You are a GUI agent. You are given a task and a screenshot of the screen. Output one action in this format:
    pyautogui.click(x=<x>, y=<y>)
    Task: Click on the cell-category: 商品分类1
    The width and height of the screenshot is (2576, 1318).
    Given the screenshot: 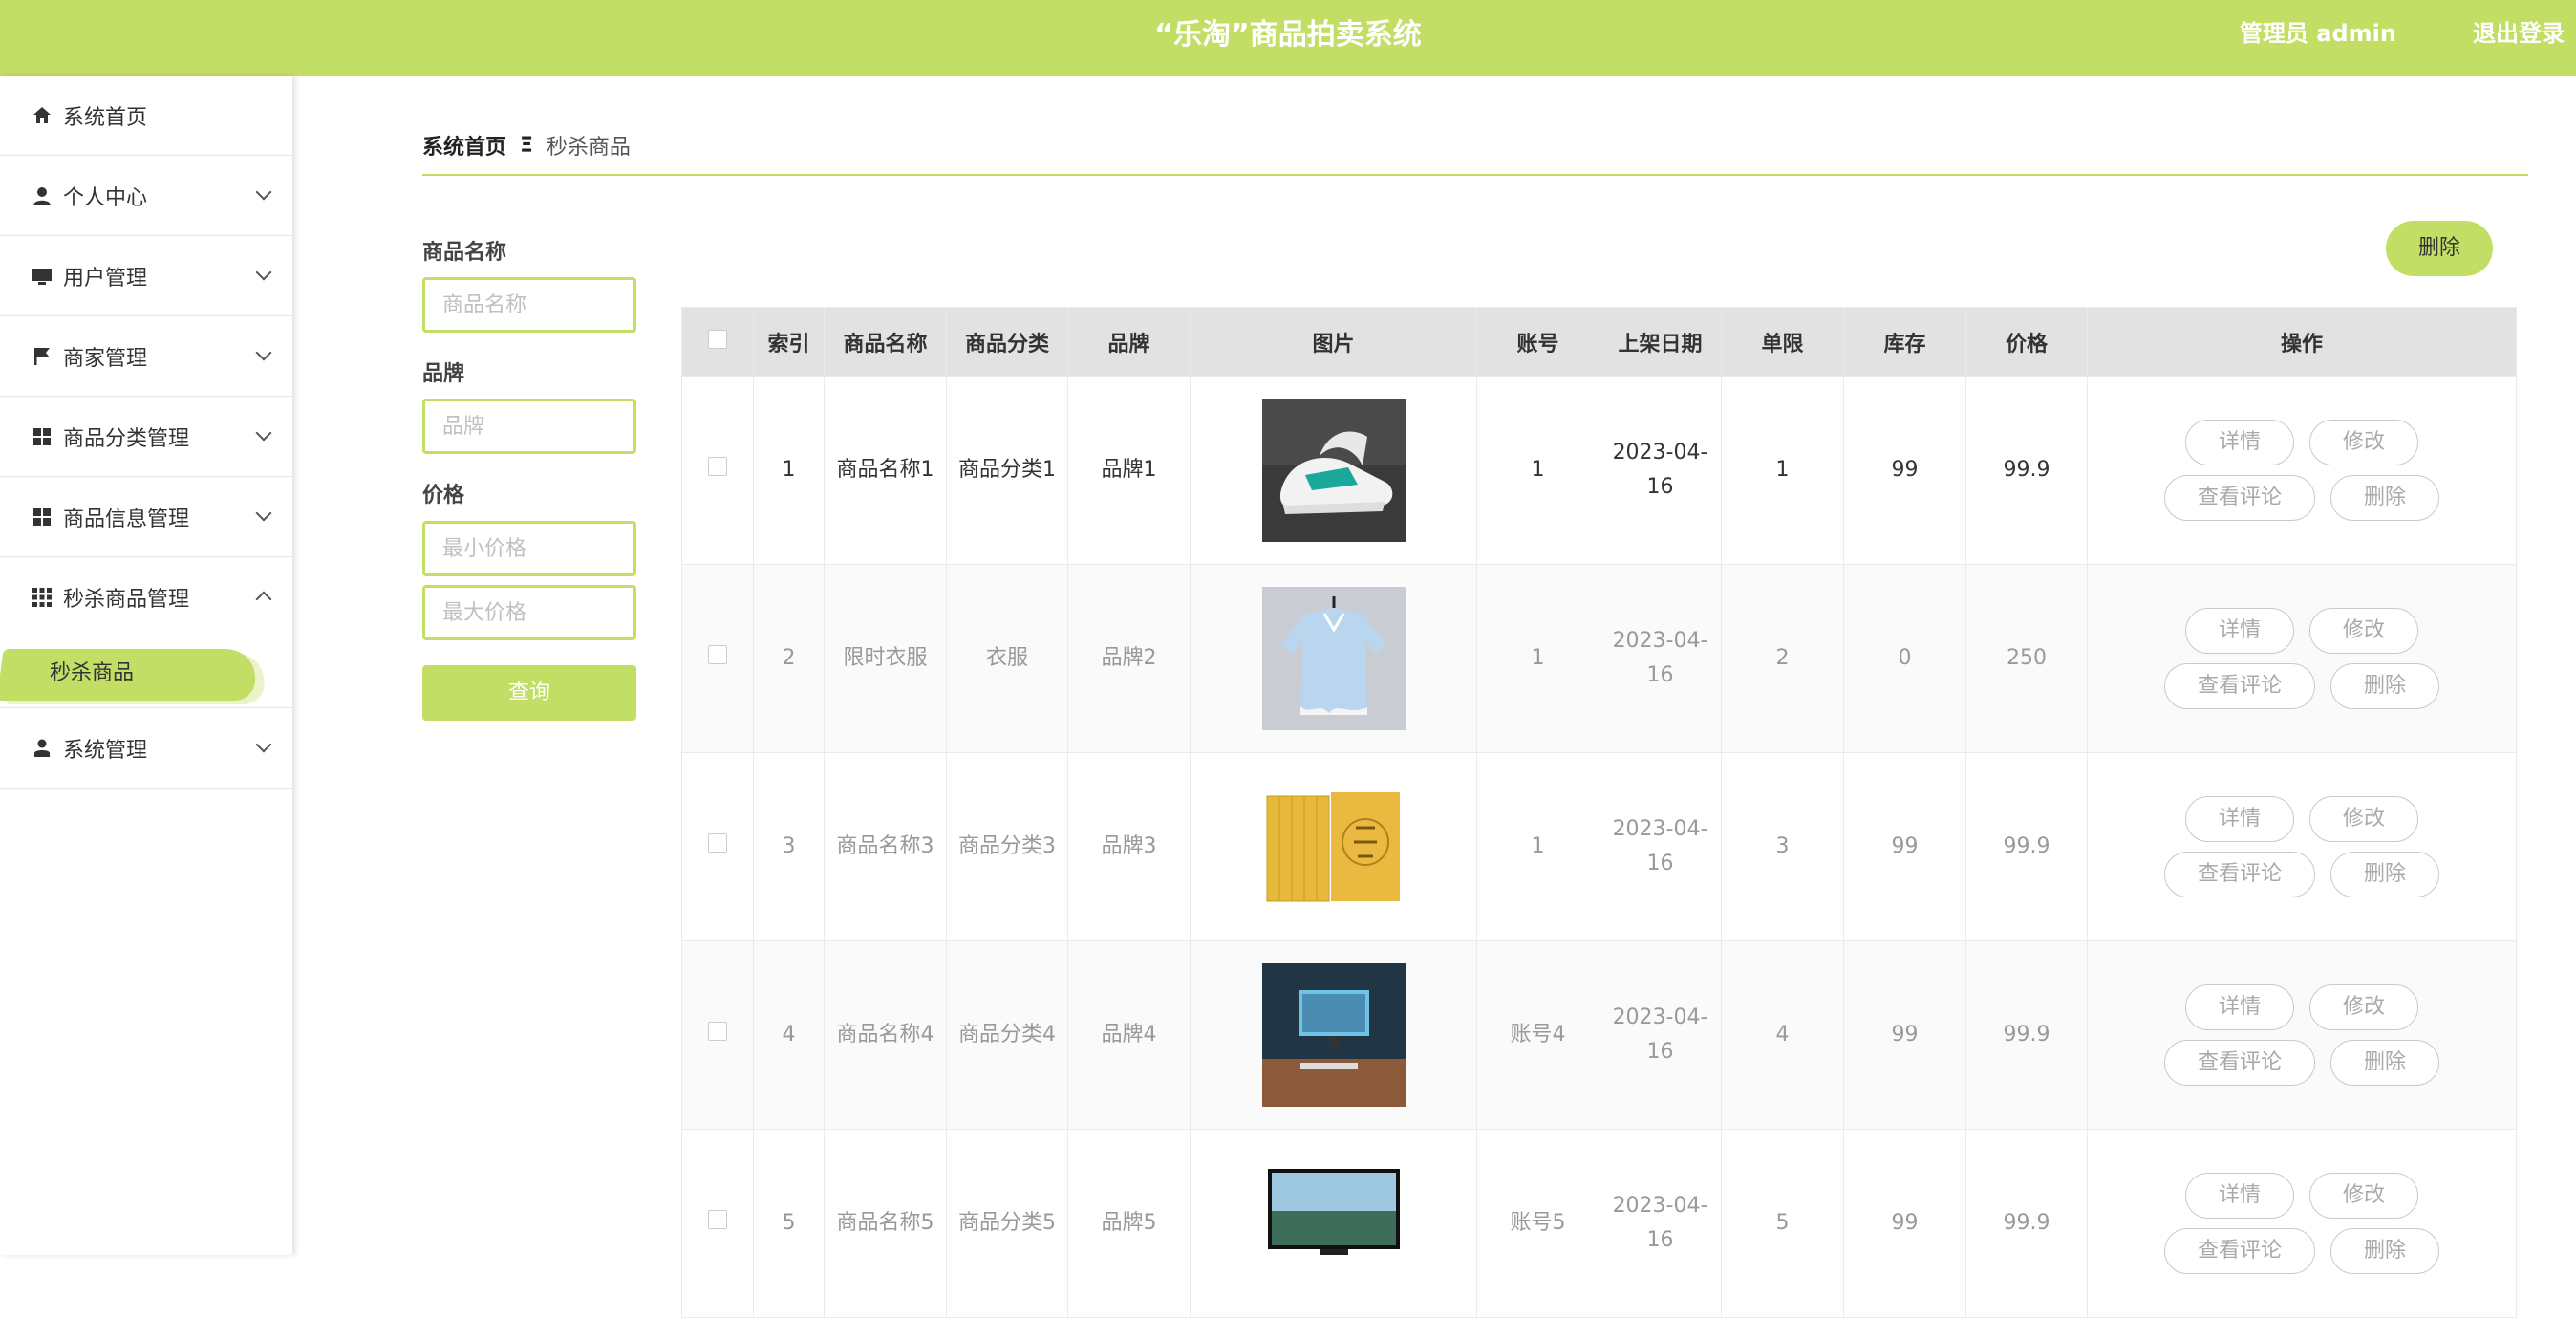 What is the action you would take?
    pyautogui.click(x=1007, y=470)
    